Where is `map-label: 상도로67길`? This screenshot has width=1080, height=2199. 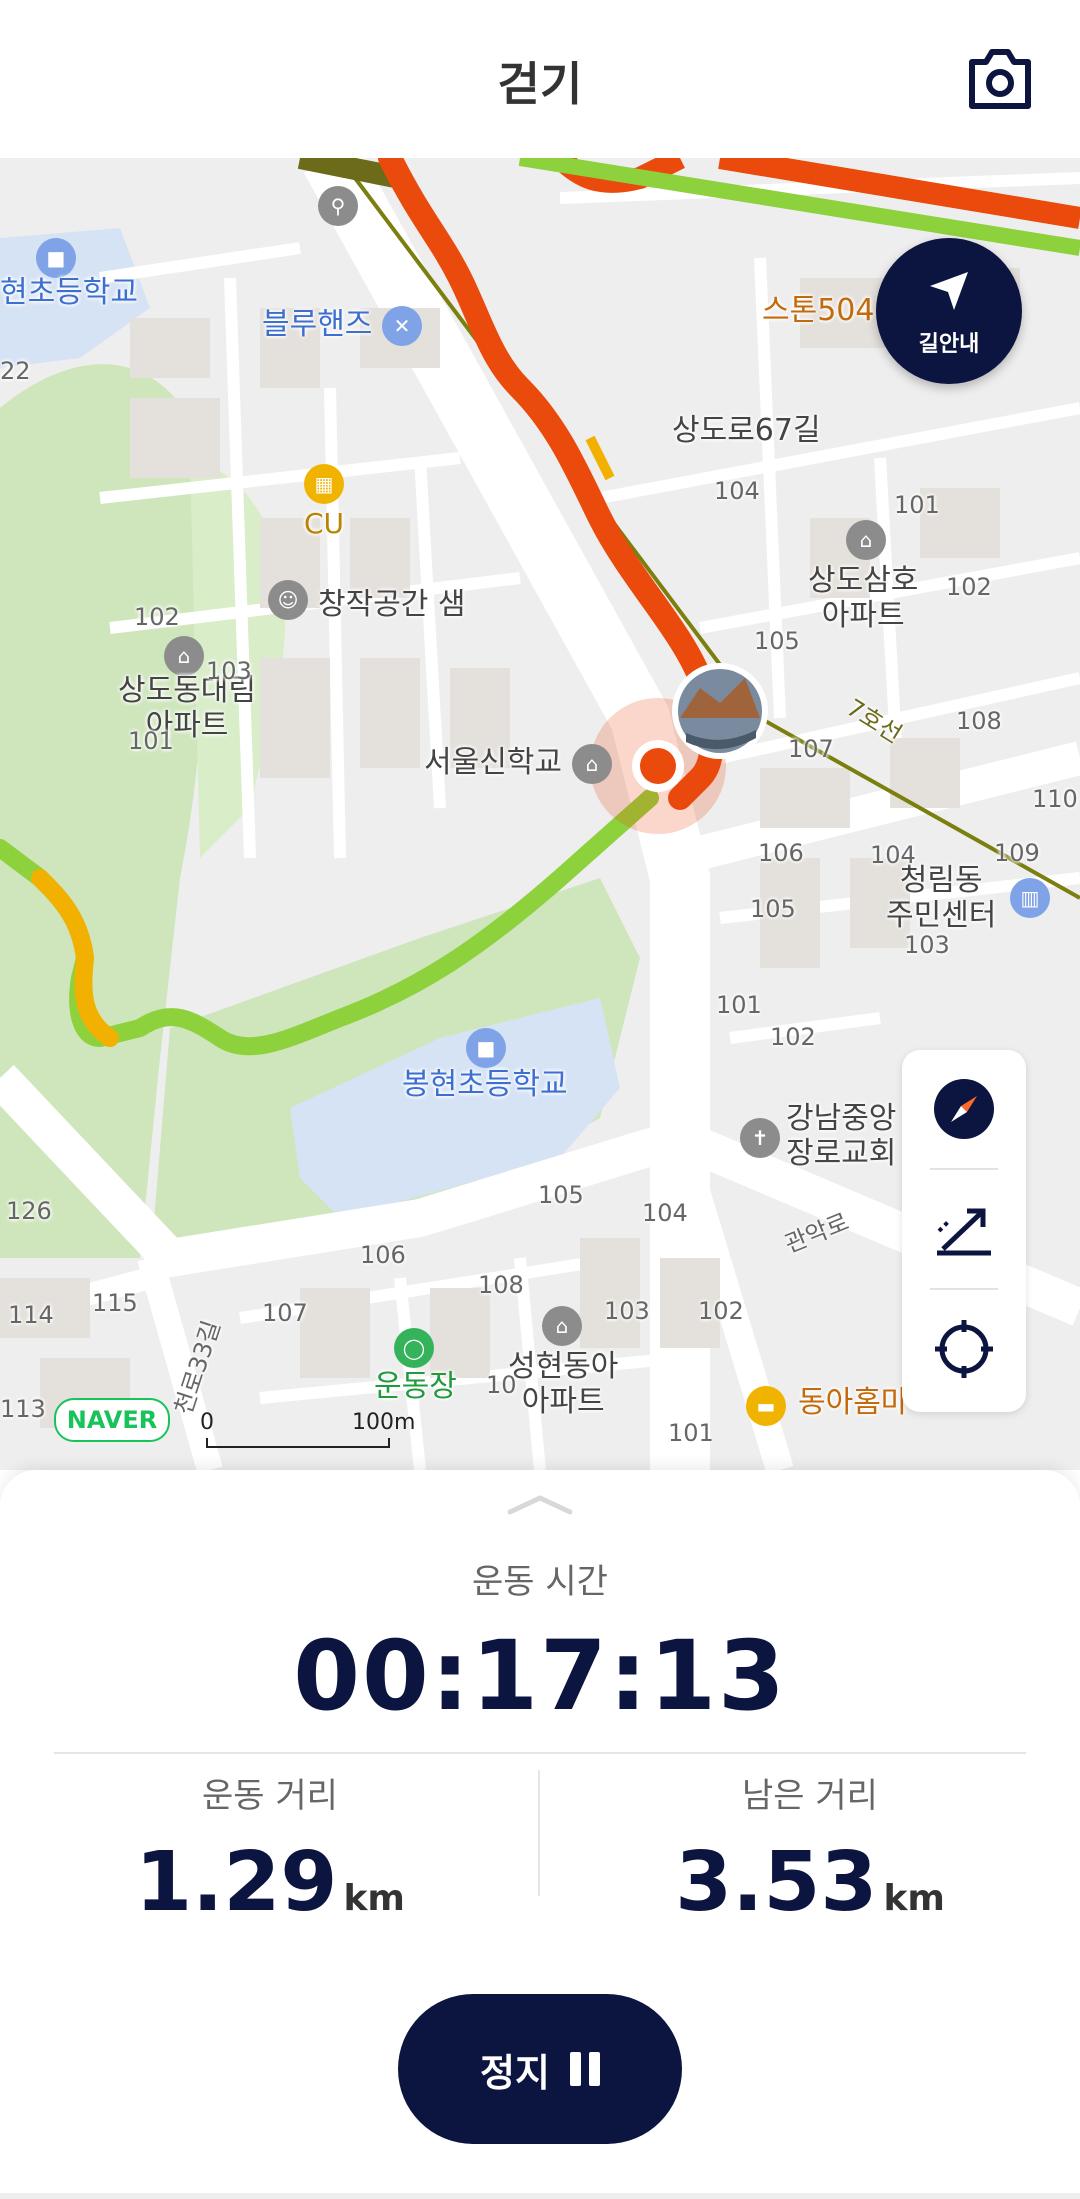
map-label: 상도로67길 is located at coordinates (746, 430).